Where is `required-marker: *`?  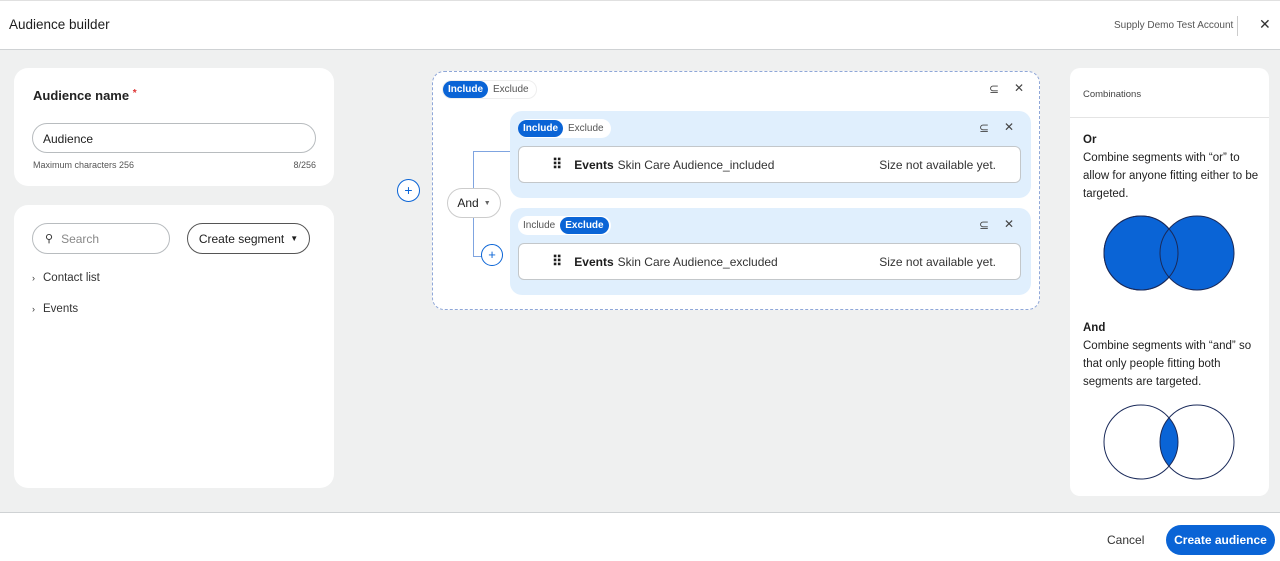
required-marker: * is located at coordinates (134, 93).